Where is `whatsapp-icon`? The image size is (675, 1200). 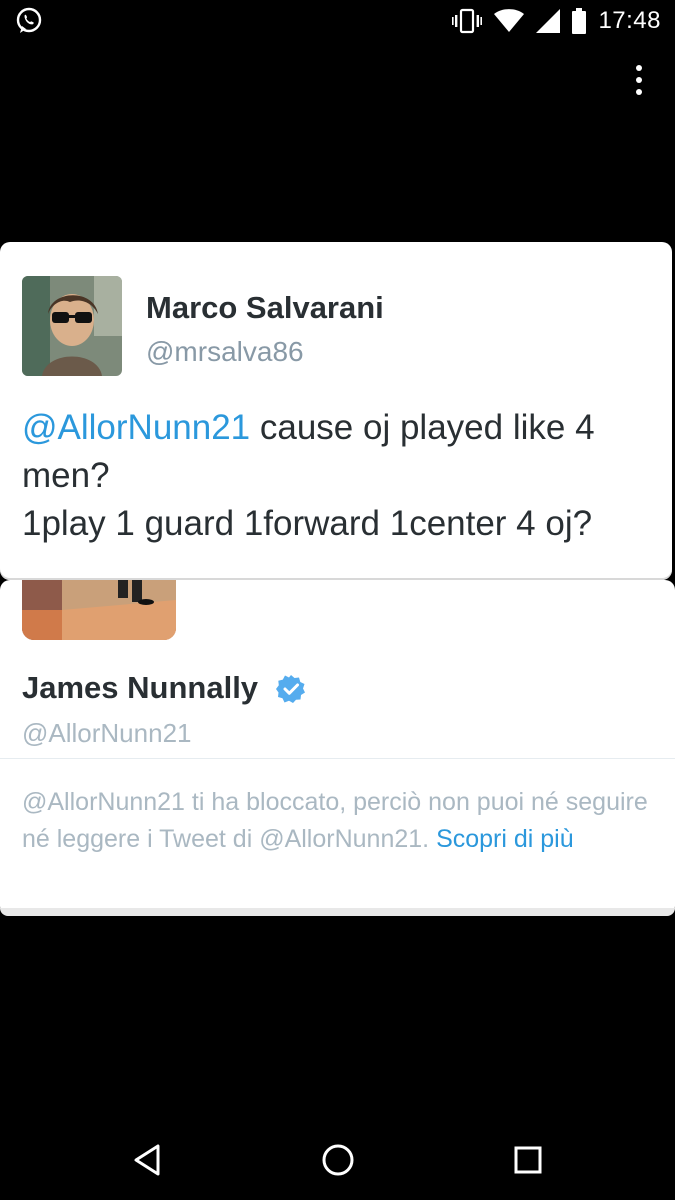
whatsapp-icon is located at coordinates (29, 20).